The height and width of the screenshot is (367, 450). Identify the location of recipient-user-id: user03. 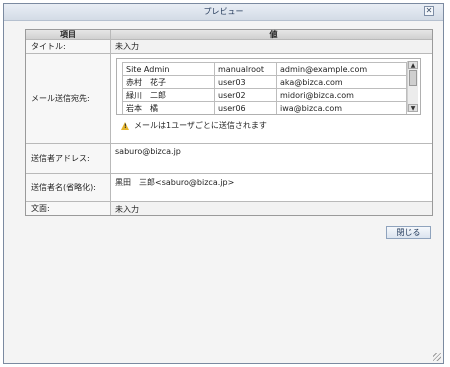
(245, 82).